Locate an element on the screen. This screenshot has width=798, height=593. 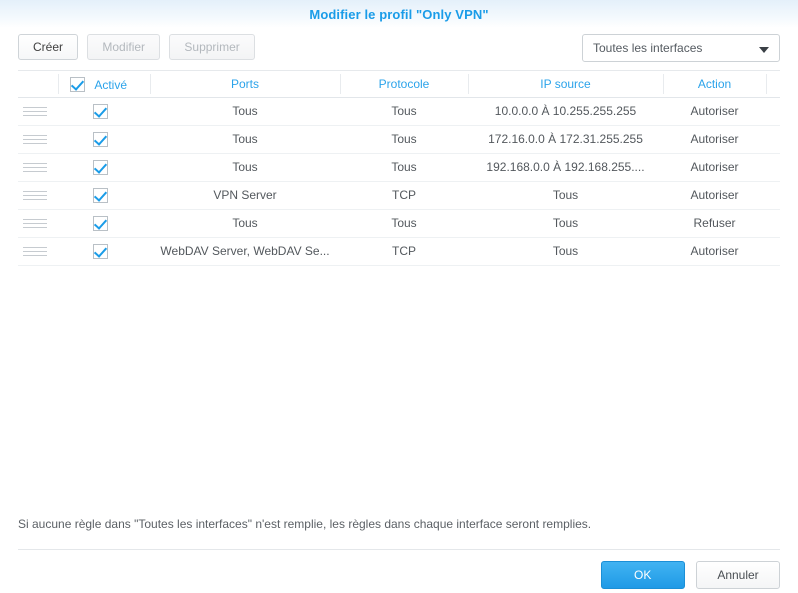
page-title: Modifier le profil "Only VPN" is located at coordinates (399, 14).